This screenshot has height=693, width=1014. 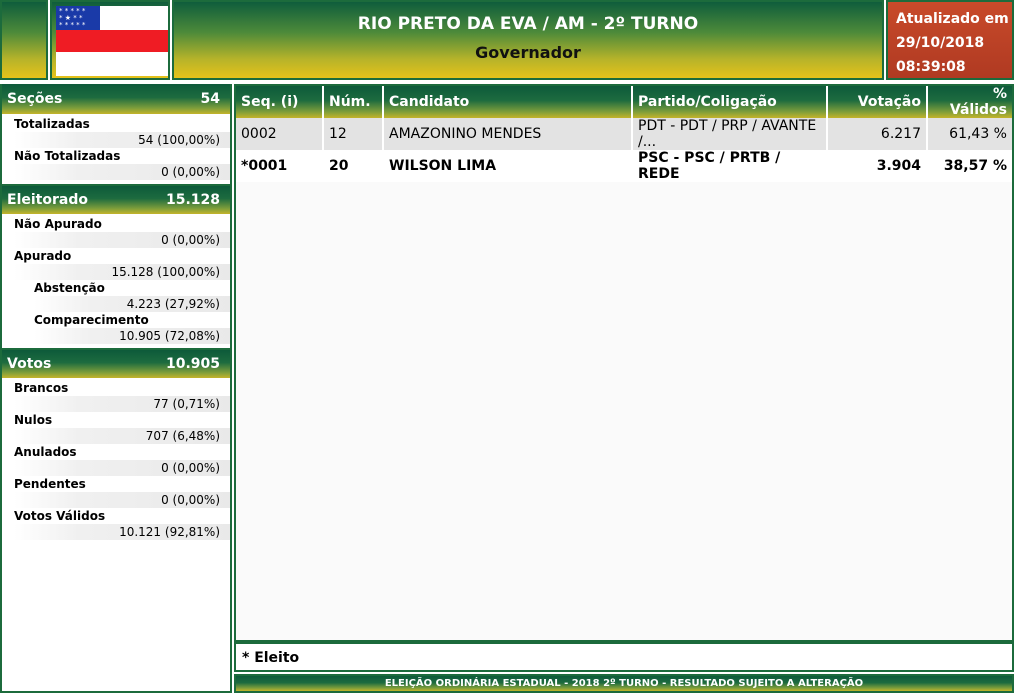 What do you see at coordinates (210, 99) in the screenshot?
I see `secoes-value: 54` at bounding box center [210, 99].